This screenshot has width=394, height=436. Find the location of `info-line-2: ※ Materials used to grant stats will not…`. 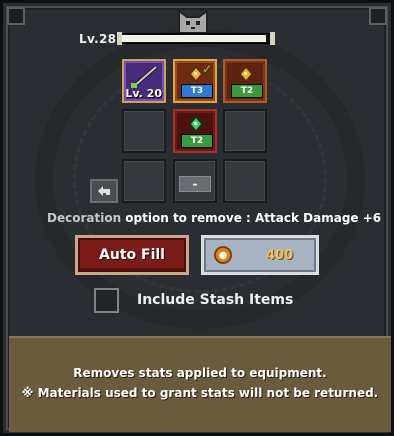

info-line-2: ※ Materials used to grant stats will not… is located at coordinates (200, 393).